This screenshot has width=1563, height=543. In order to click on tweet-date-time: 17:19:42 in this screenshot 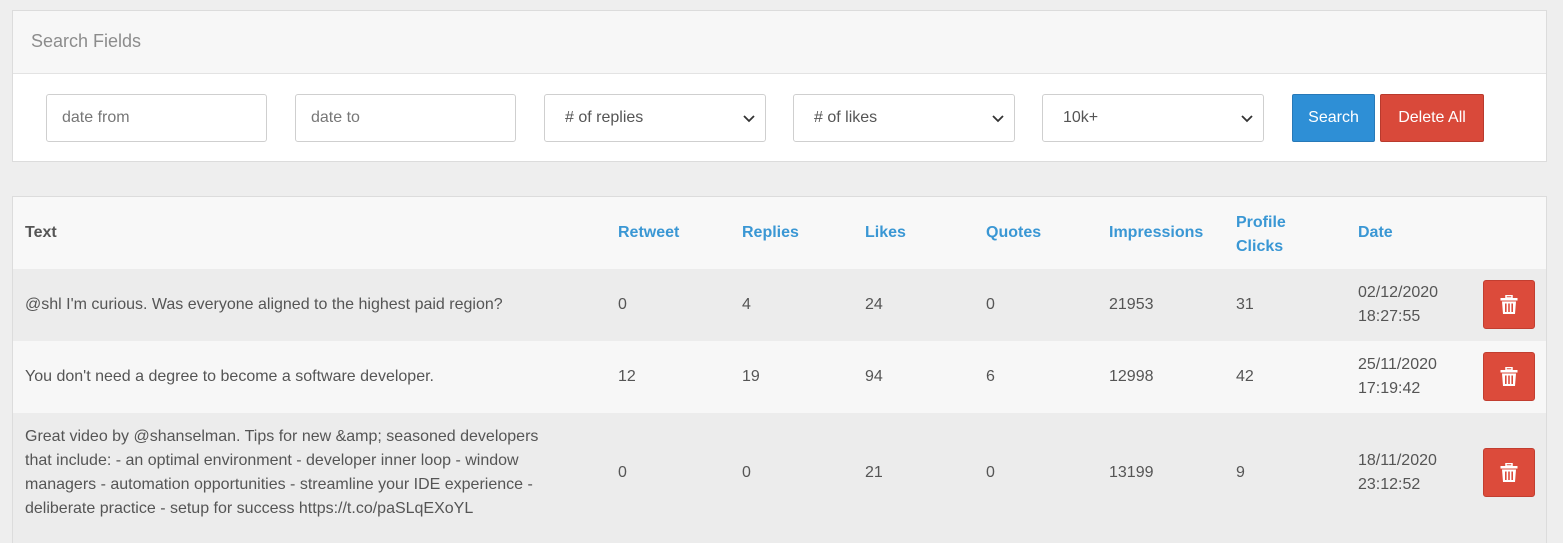, I will do `click(1389, 388)`.